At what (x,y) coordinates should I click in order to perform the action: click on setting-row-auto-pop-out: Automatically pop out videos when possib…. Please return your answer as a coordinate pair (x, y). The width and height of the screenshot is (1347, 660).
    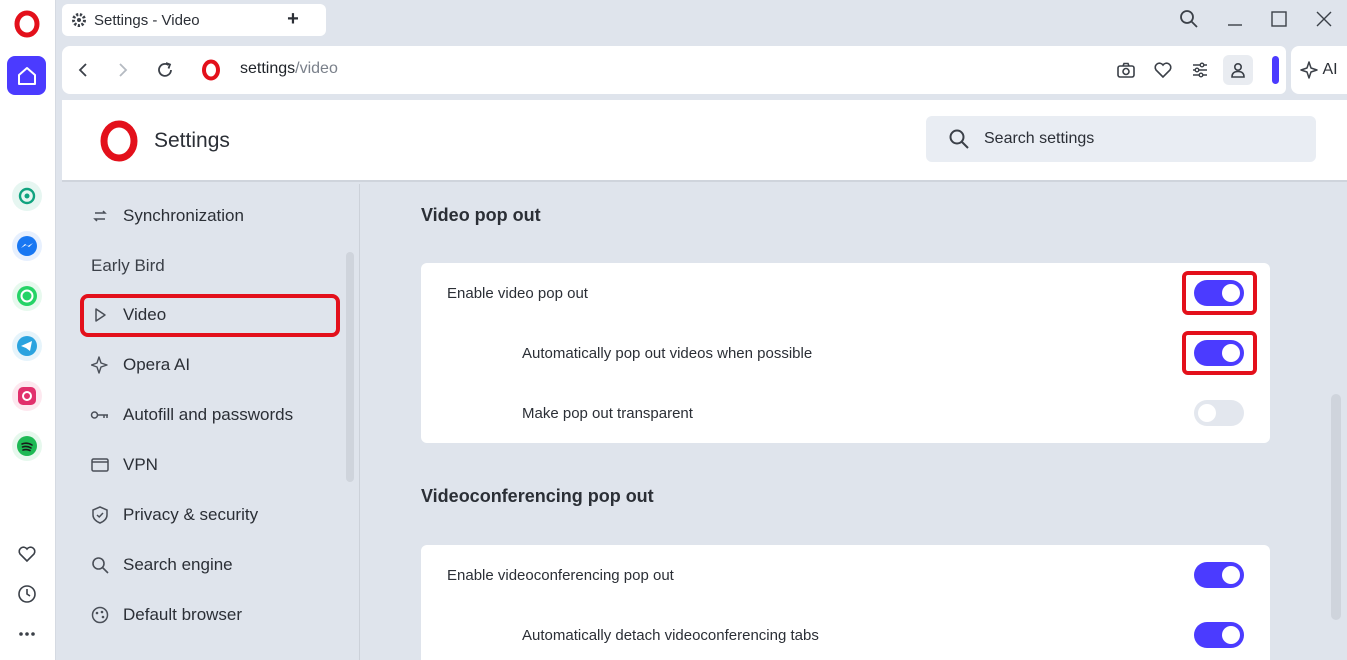
    Looking at the image, I should click on (845, 353).